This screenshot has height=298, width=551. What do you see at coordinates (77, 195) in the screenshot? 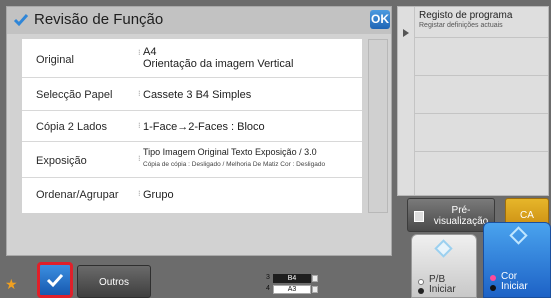
I see `row-label: Ordenar/Agrupar` at bounding box center [77, 195].